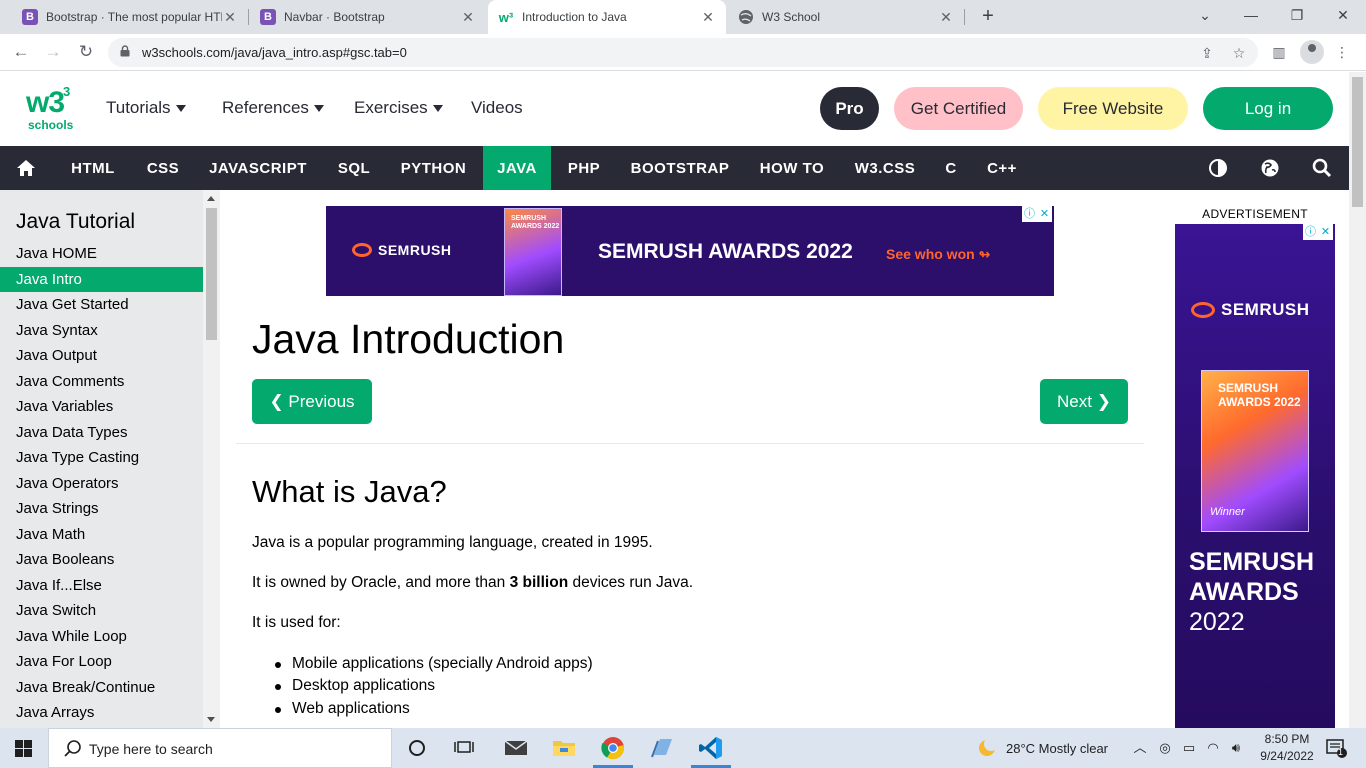 The height and width of the screenshot is (768, 1366). Describe the element at coordinates (1205, 15) in the screenshot. I see `tab-search-chevron-icon: ⌄` at that location.